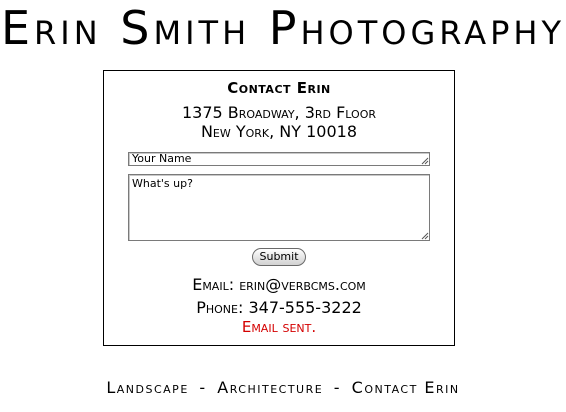 This screenshot has height=412, width=566. Describe the element at coordinates (213, 284) in the screenshot. I see `email-label: Email:` at that location.